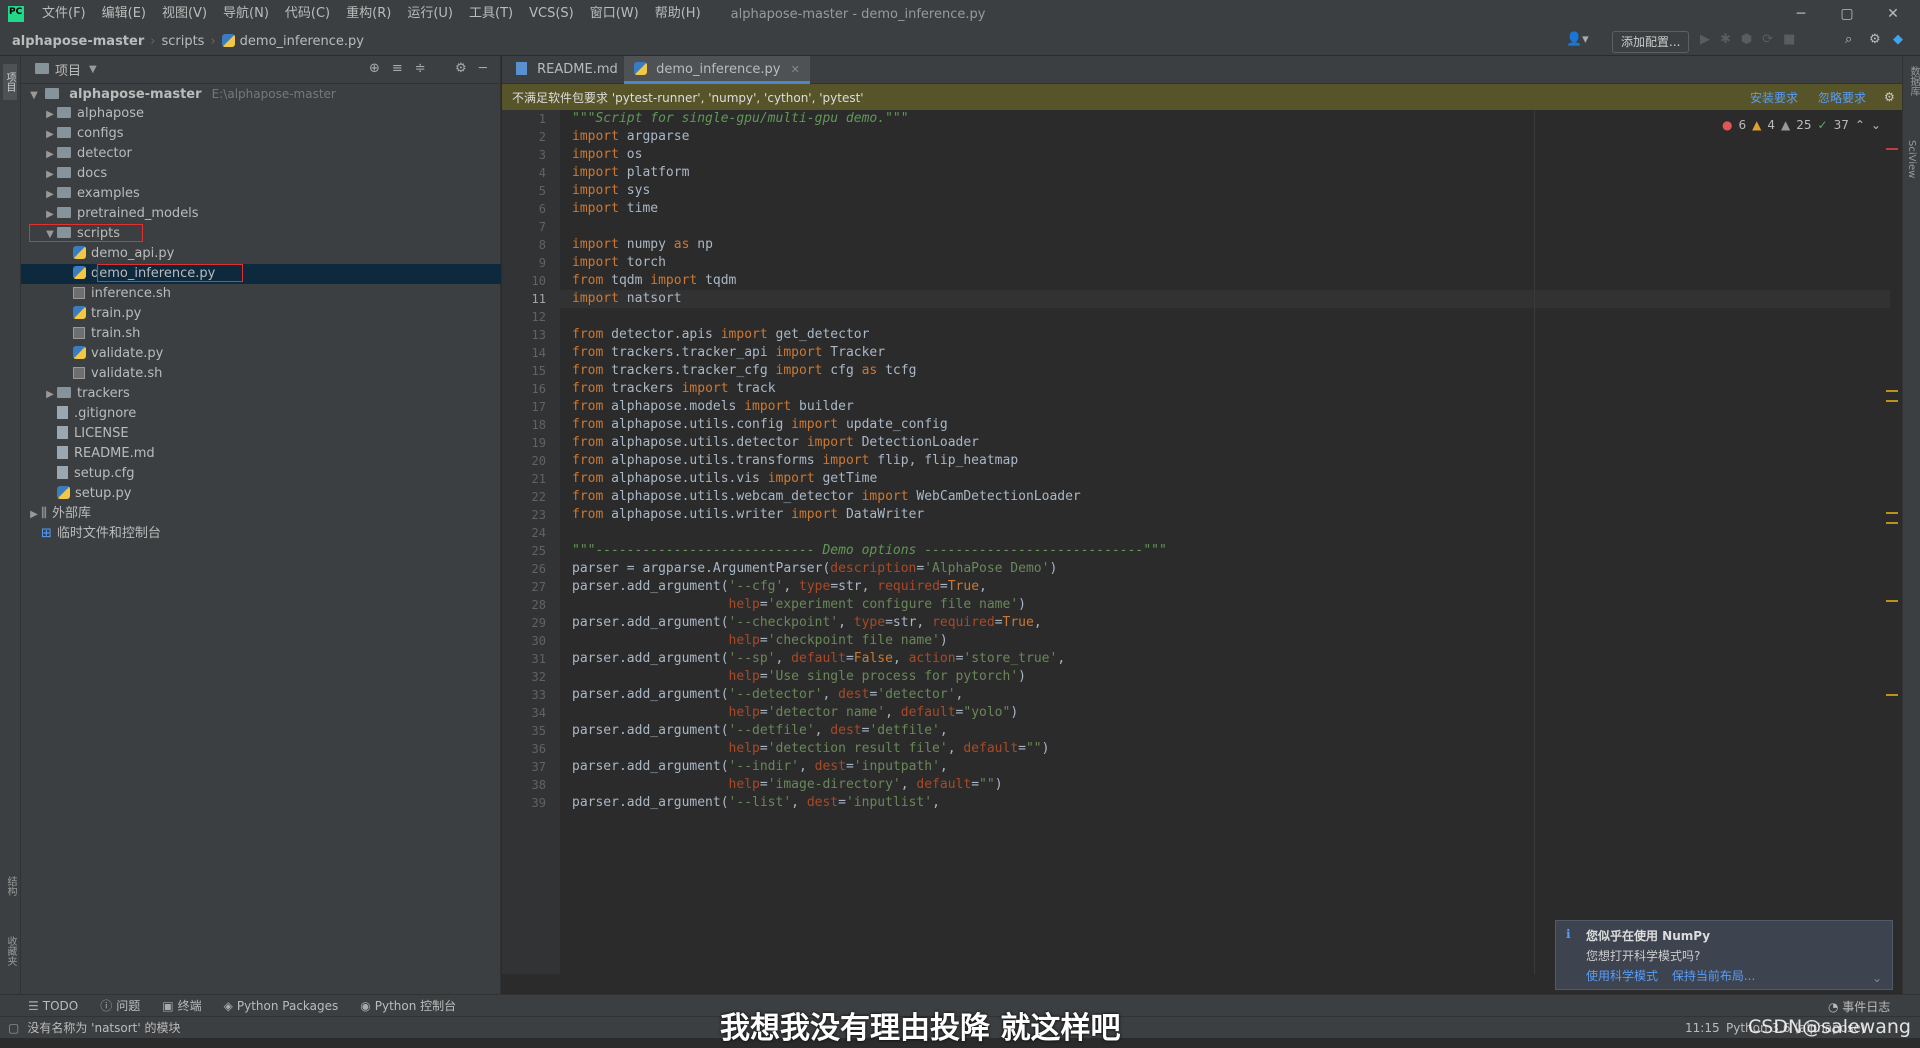 The height and width of the screenshot is (1048, 1920). What do you see at coordinates (68, 69) in the screenshot?
I see `project-panel-title: 项目` at bounding box center [68, 69].